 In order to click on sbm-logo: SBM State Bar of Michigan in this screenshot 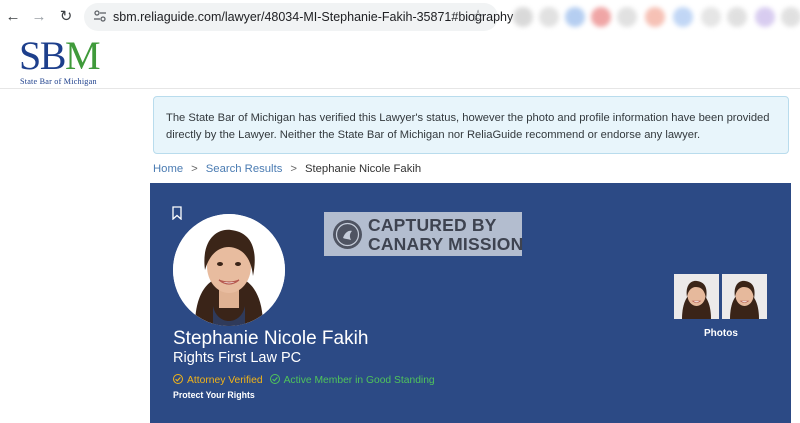, I will do `click(65, 62)`.